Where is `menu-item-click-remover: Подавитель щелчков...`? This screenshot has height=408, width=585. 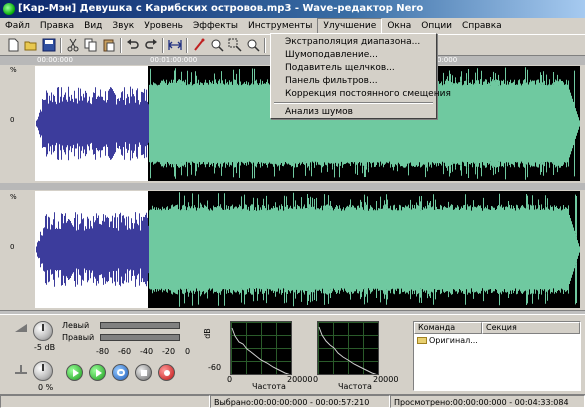
menu-item-click-remover: Подавитель щелчков... is located at coordinates (354, 68).